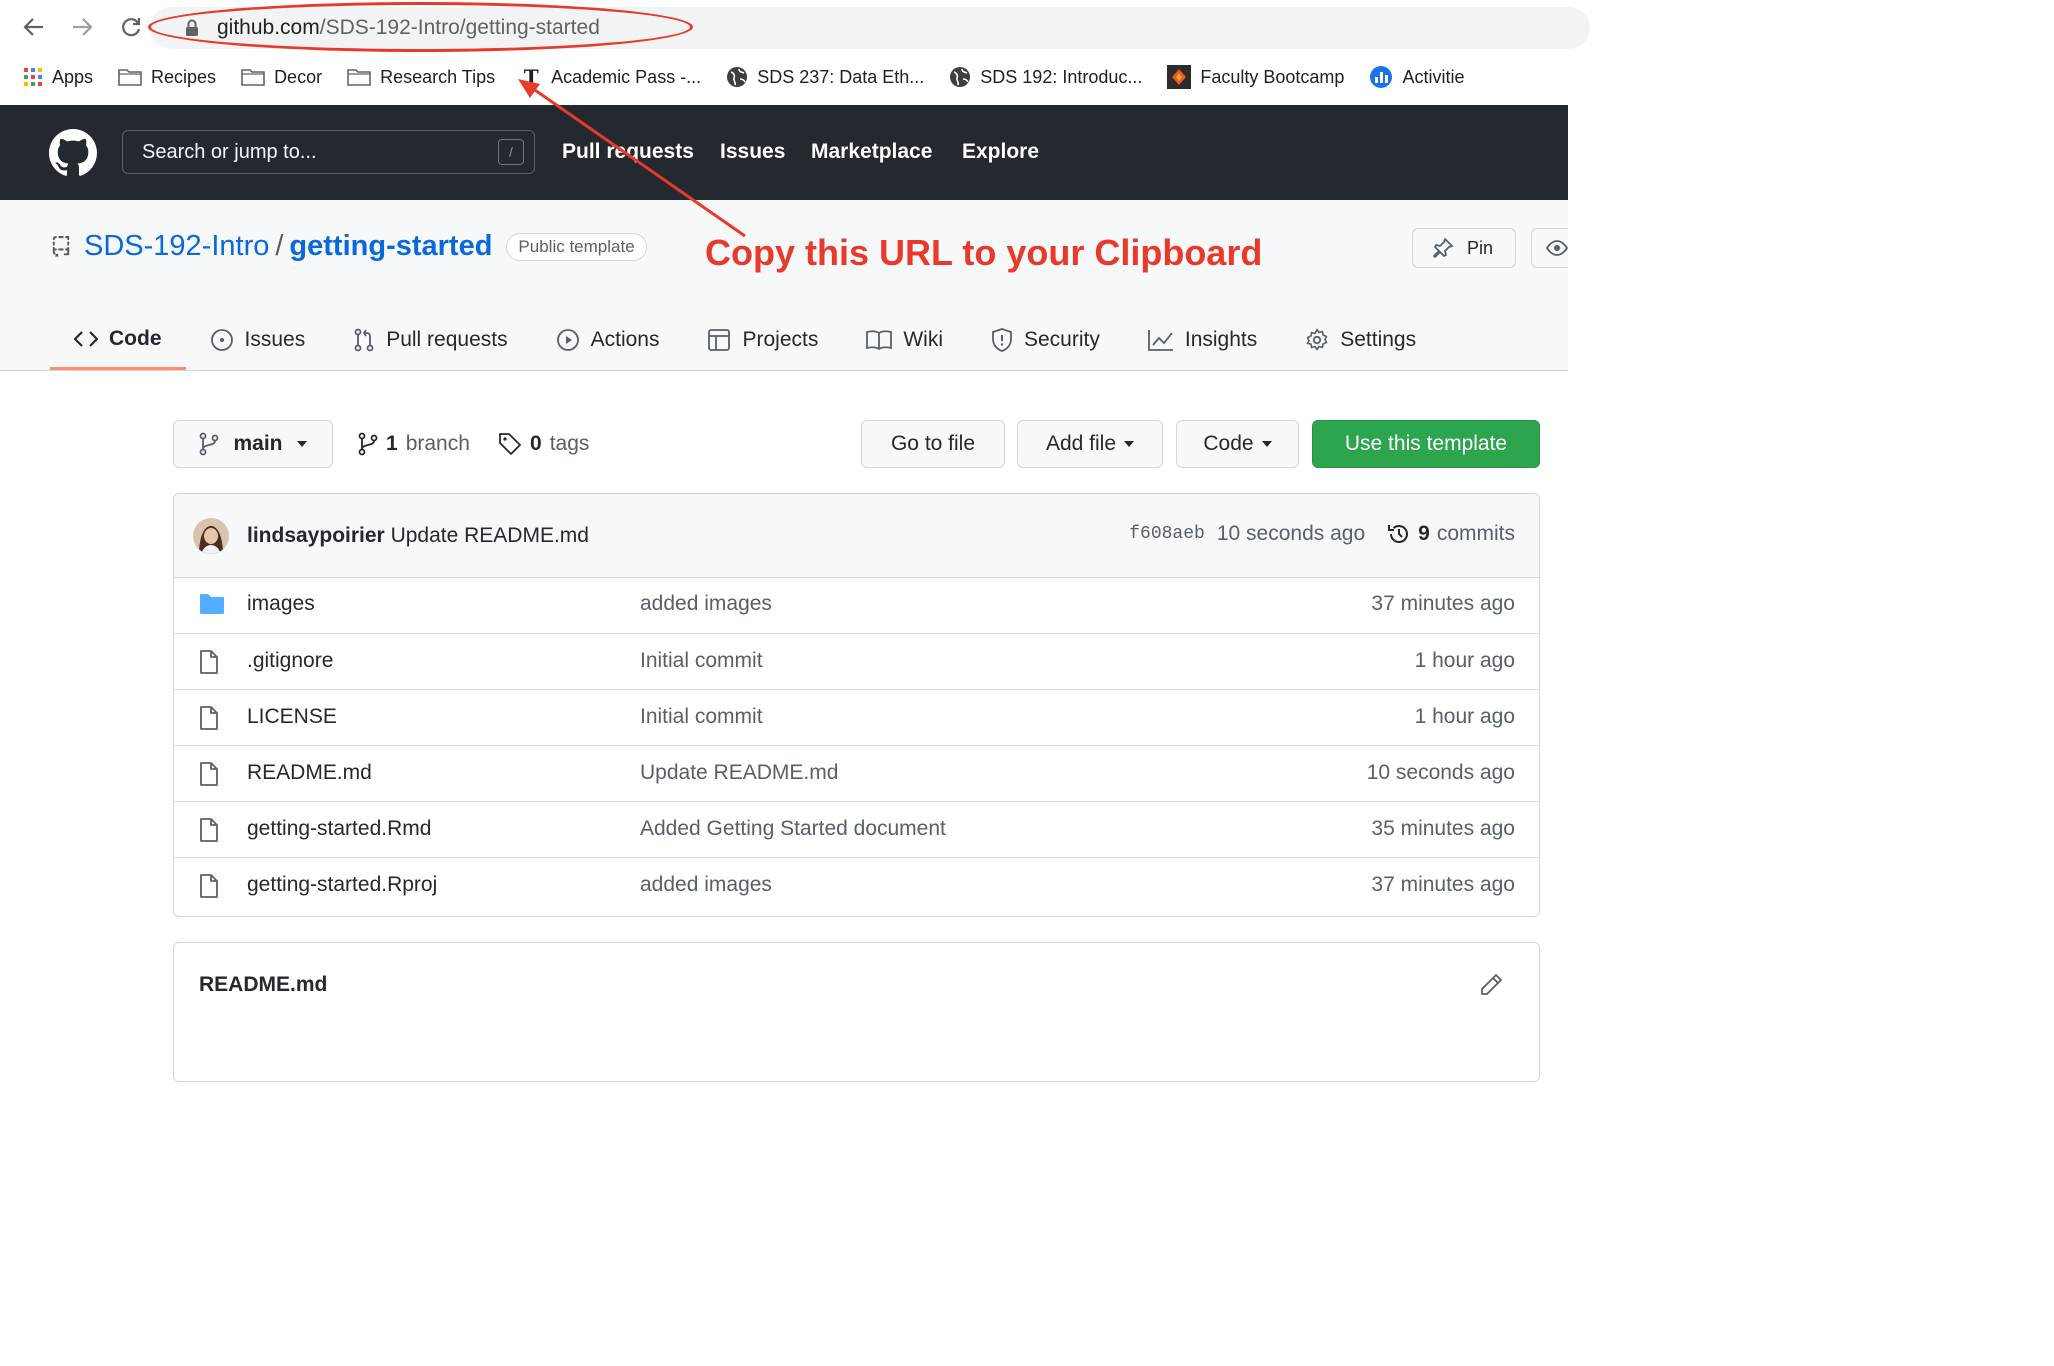 This screenshot has height=1366, width=2054. What do you see at coordinates (780, 339) in the screenshot?
I see `tab-label: Projects` at bounding box center [780, 339].